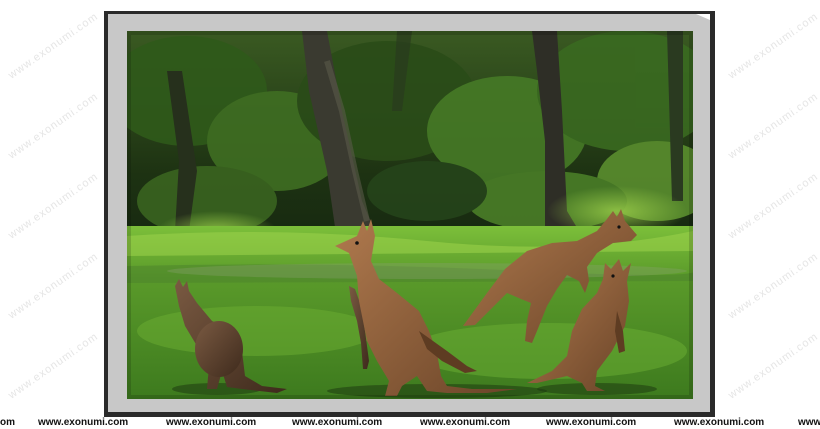 The width and height of the screenshot is (820, 429). Describe the element at coordinates (703, 17) in the screenshot. I see `card-corner-fold` at that location.